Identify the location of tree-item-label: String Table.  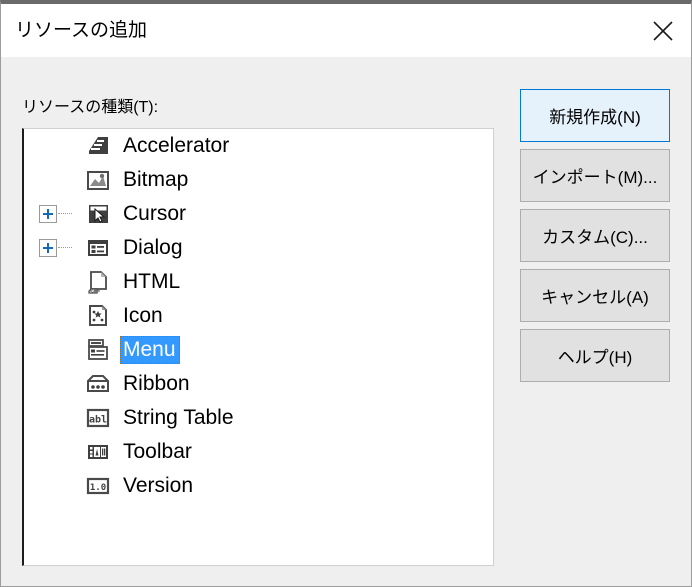
(178, 417).